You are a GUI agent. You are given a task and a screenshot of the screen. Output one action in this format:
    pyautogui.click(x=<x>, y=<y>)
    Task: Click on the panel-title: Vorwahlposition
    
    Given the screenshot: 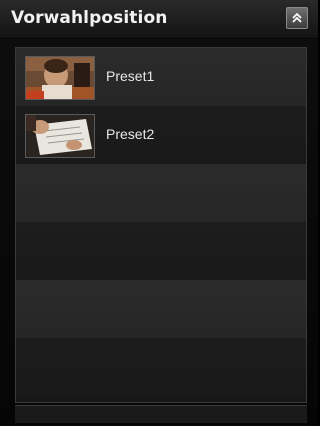 What is the action you would take?
    pyautogui.click(x=89, y=18)
    